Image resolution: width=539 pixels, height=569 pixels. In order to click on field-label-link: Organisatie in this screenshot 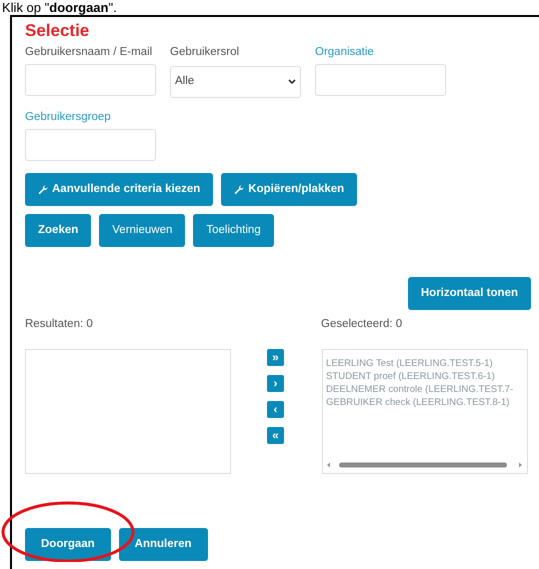, I will do `click(380, 52)`.